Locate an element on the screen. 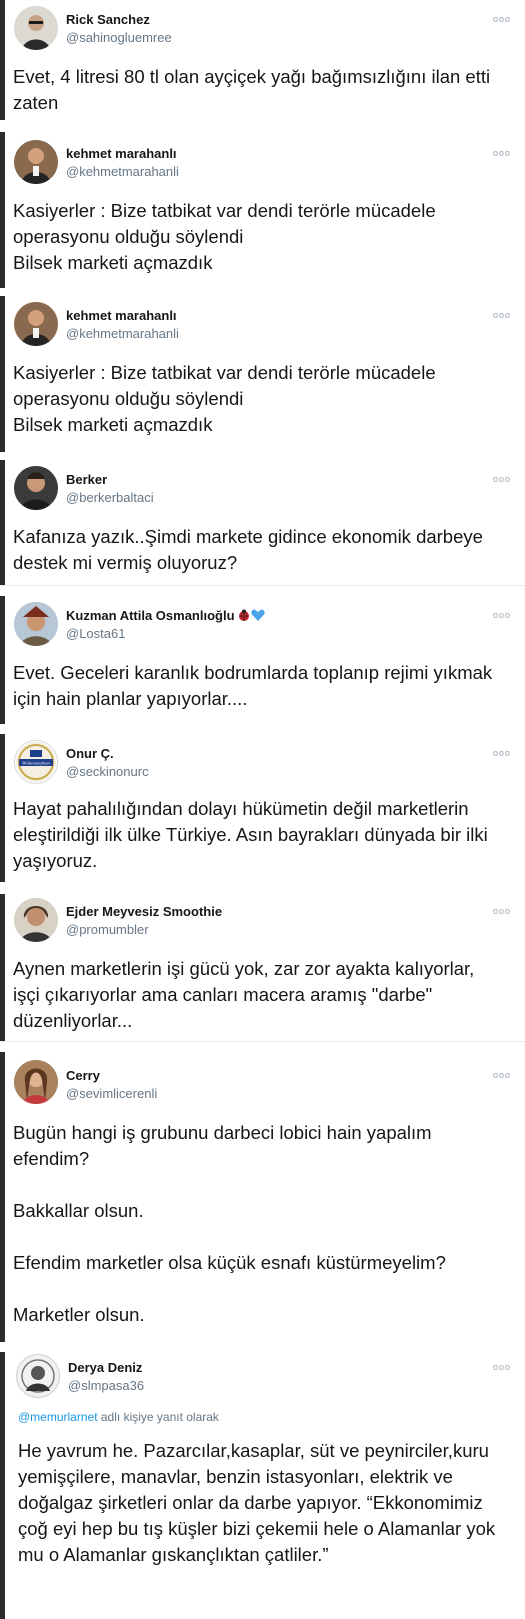 The width and height of the screenshot is (525, 1619). author-handle: @sevimlicerenli is located at coordinates (111, 1093).